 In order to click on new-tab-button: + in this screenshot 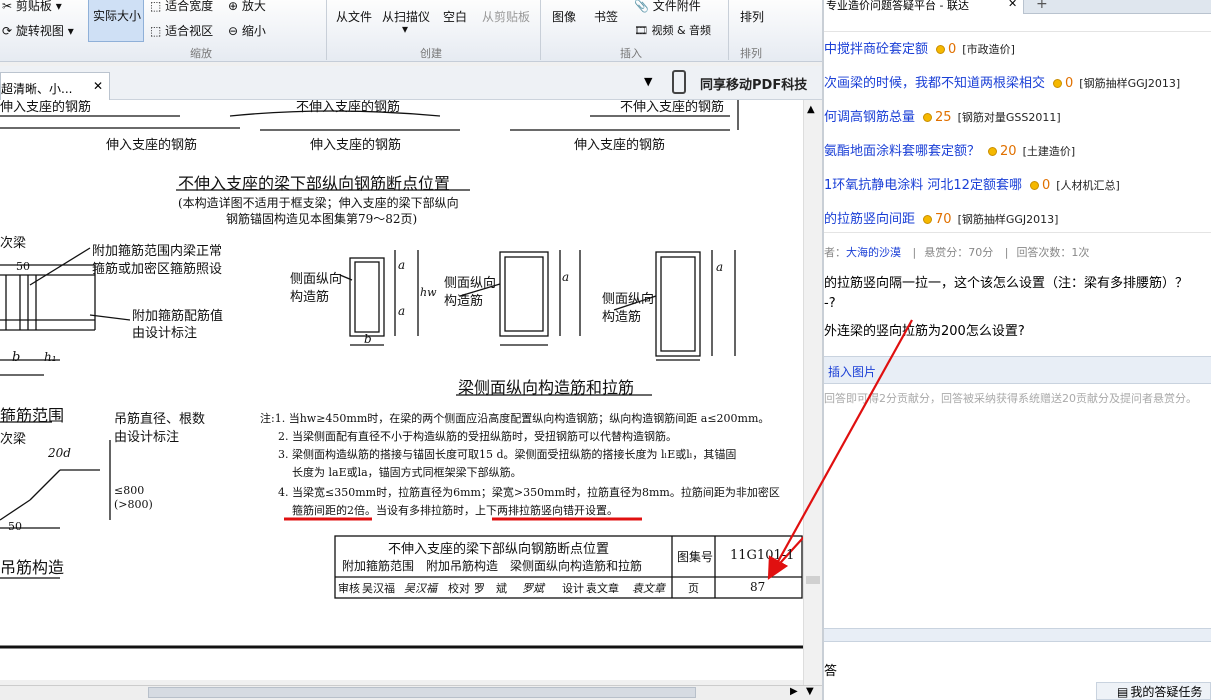, I will do `click(1042, 6)`.